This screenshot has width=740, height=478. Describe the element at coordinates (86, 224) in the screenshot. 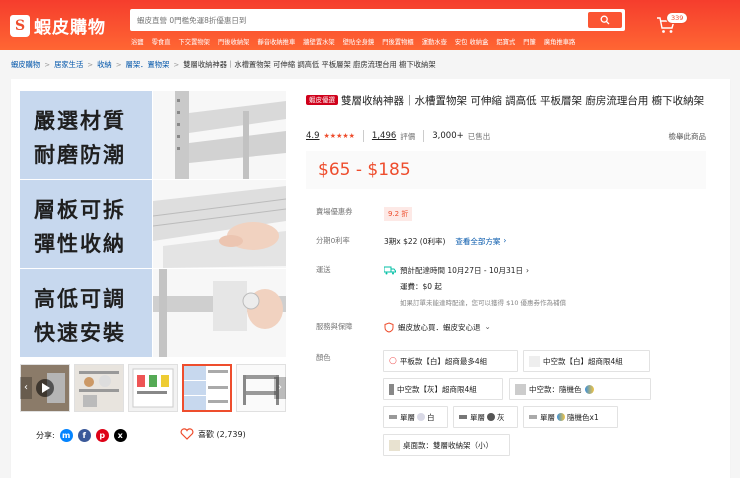

I see `feature-panel: 層板可拆 彈性收納` at that location.